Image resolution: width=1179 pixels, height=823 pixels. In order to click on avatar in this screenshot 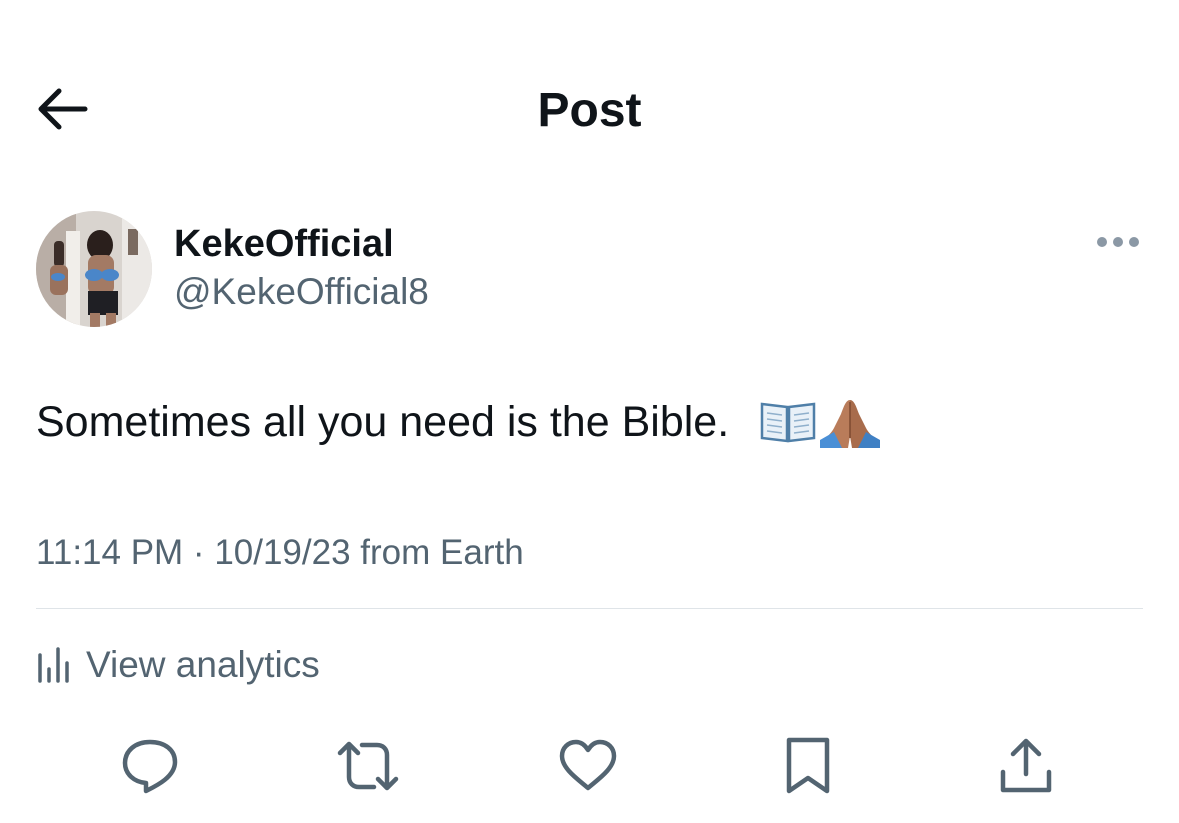, I will do `click(94, 269)`.